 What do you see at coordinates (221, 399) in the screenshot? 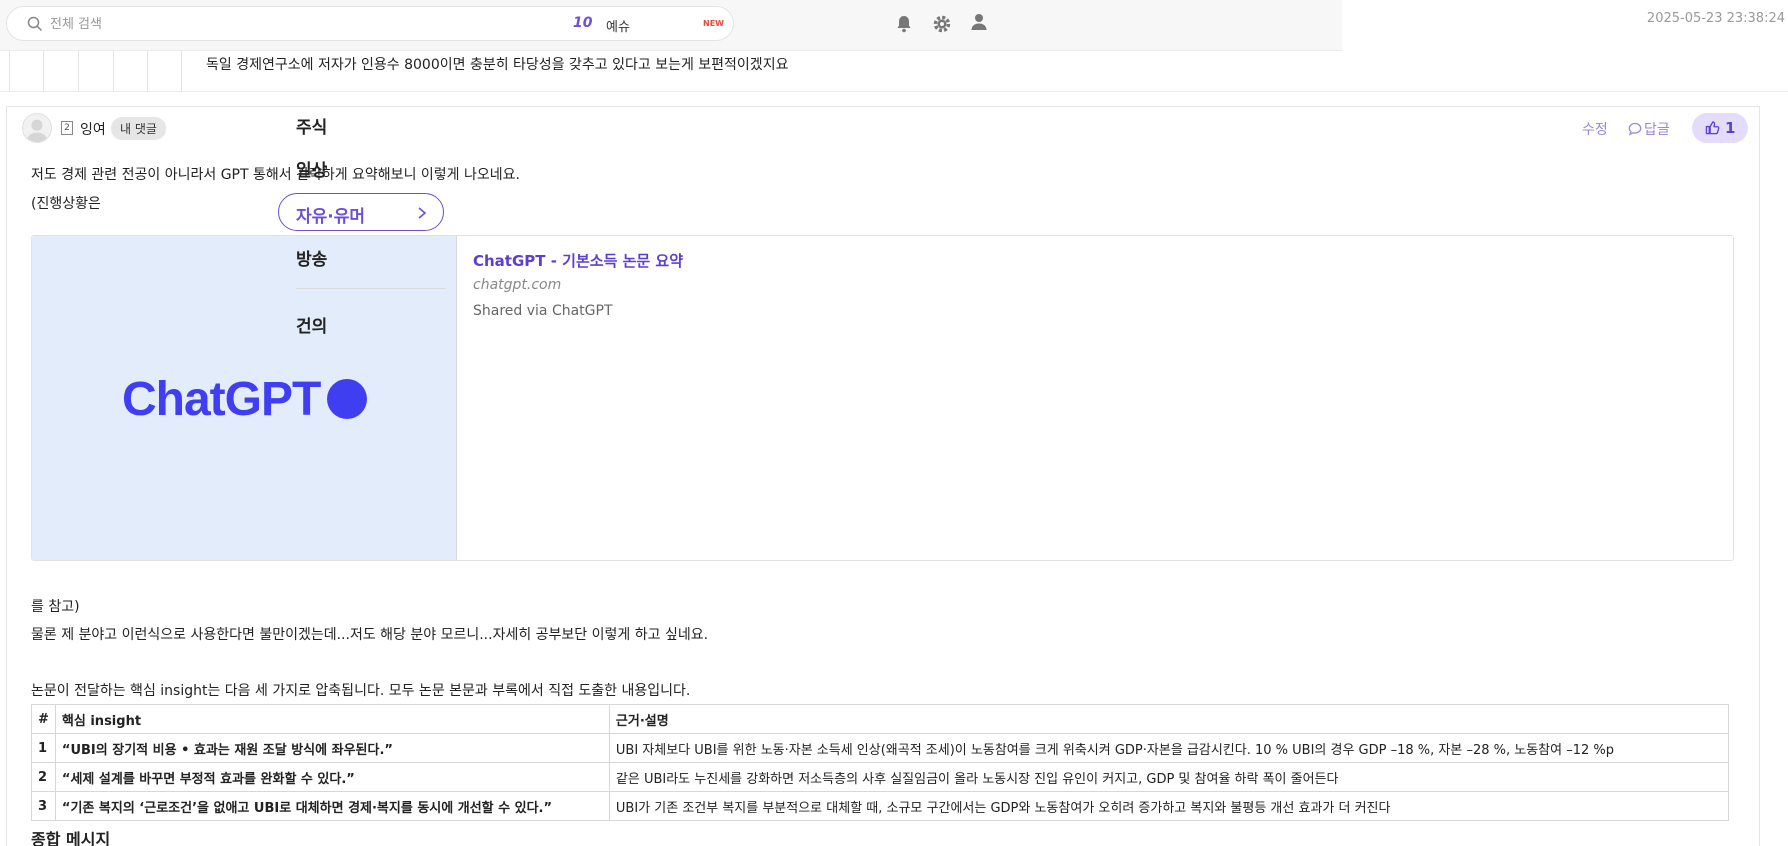
I see `chatgpt-logo: ChatGPT` at bounding box center [221, 399].